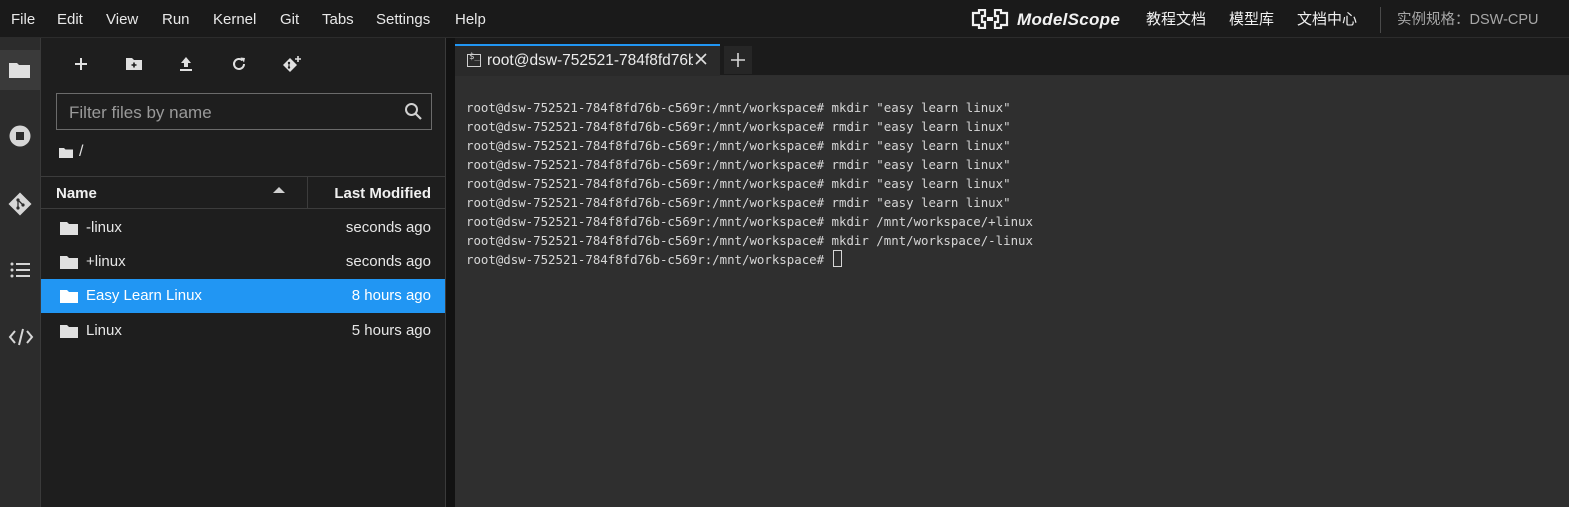 The width and height of the screenshot is (1569, 507). What do you see at coordinates (70, 19) in the screenshot?
I see `menu-edit: Edit` at bounding box center [70, 19].